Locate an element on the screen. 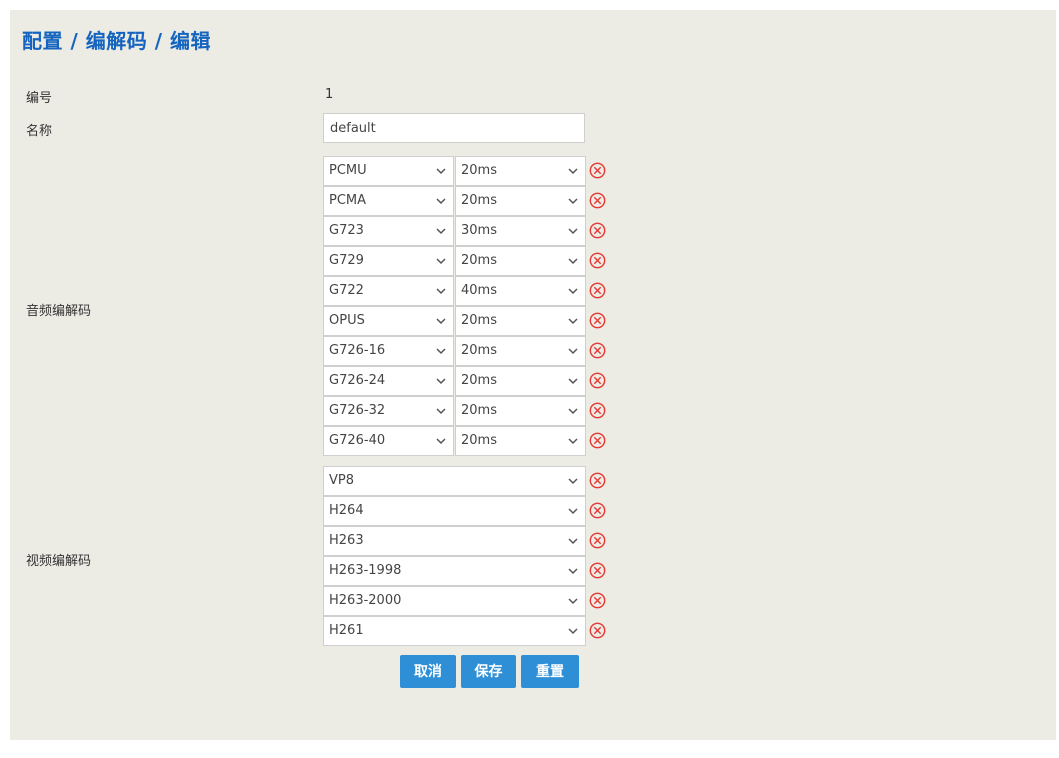 Image resolution: width=1059 pixels, height=758 pixels. select-value: OPUS is located at coordinates (347, 320).